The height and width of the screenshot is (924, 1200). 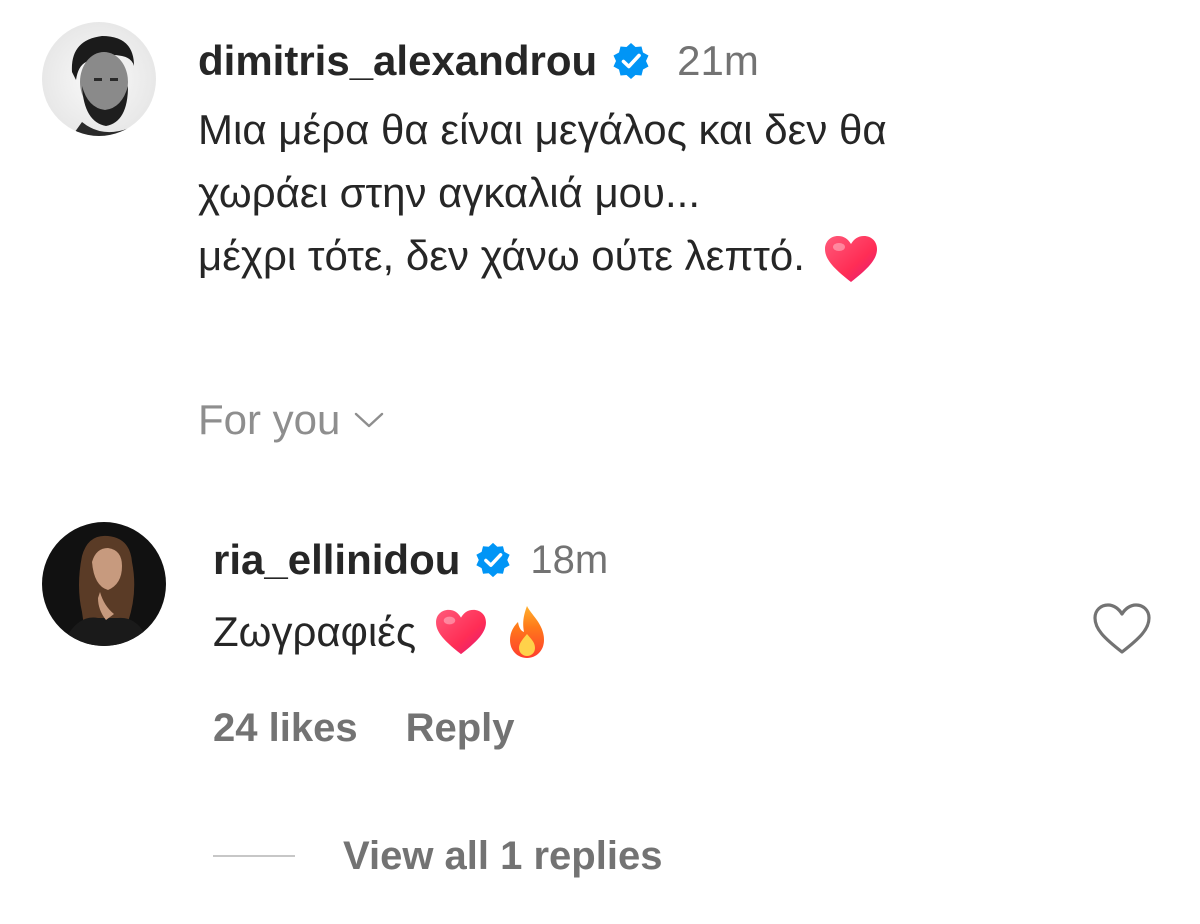 What do you see at coordinates (99, 79) in the screenshot?
I see `post-author-avatar` at bounding box center [99, 79].